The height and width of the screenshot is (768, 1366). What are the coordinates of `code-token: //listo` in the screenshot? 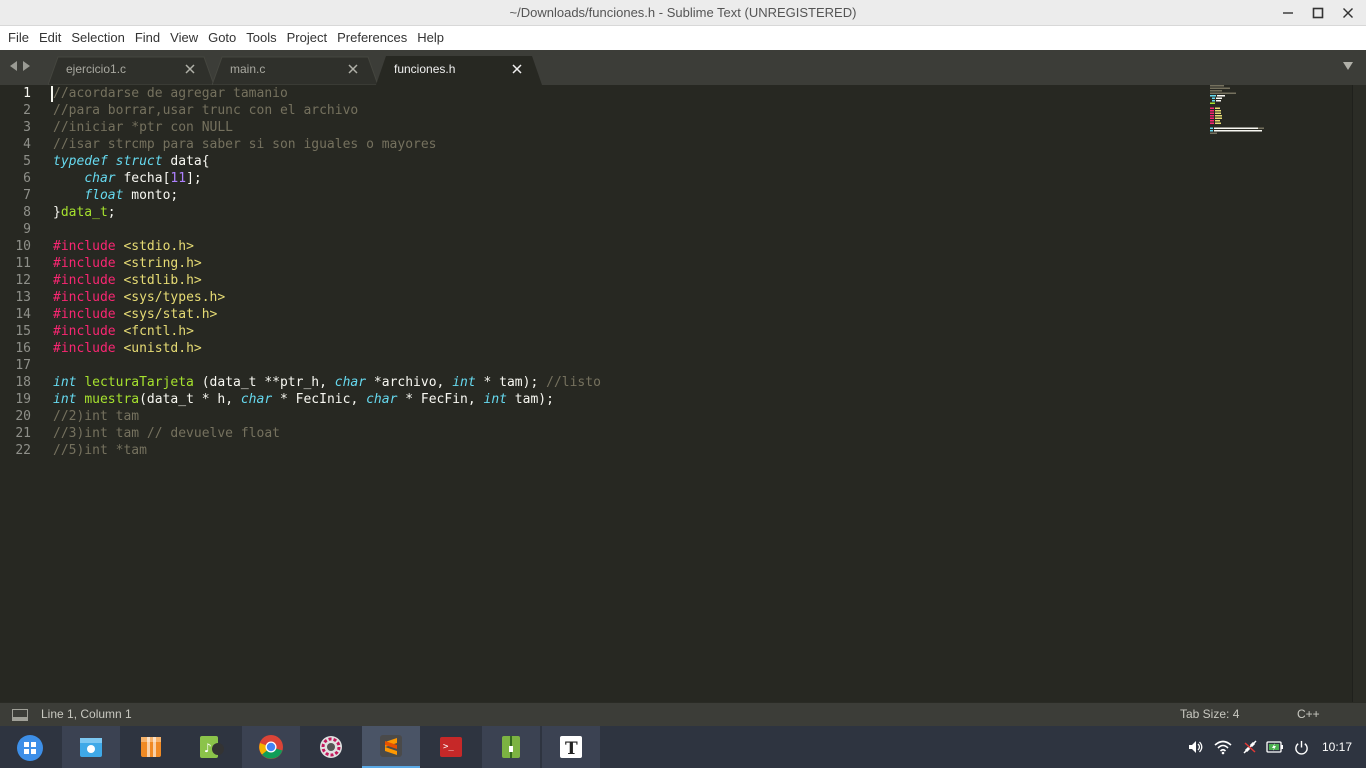 It's located at (573, 382).